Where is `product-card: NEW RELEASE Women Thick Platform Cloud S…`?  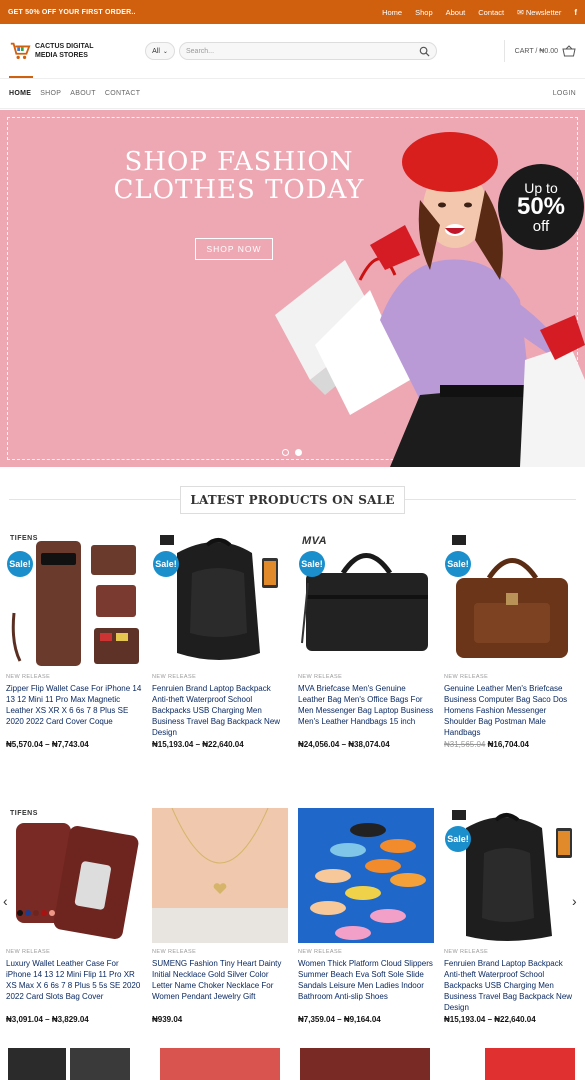
product-card: NEW RELEASE Women Thick Platform Cloud S… is located at coordinates (366, 916).